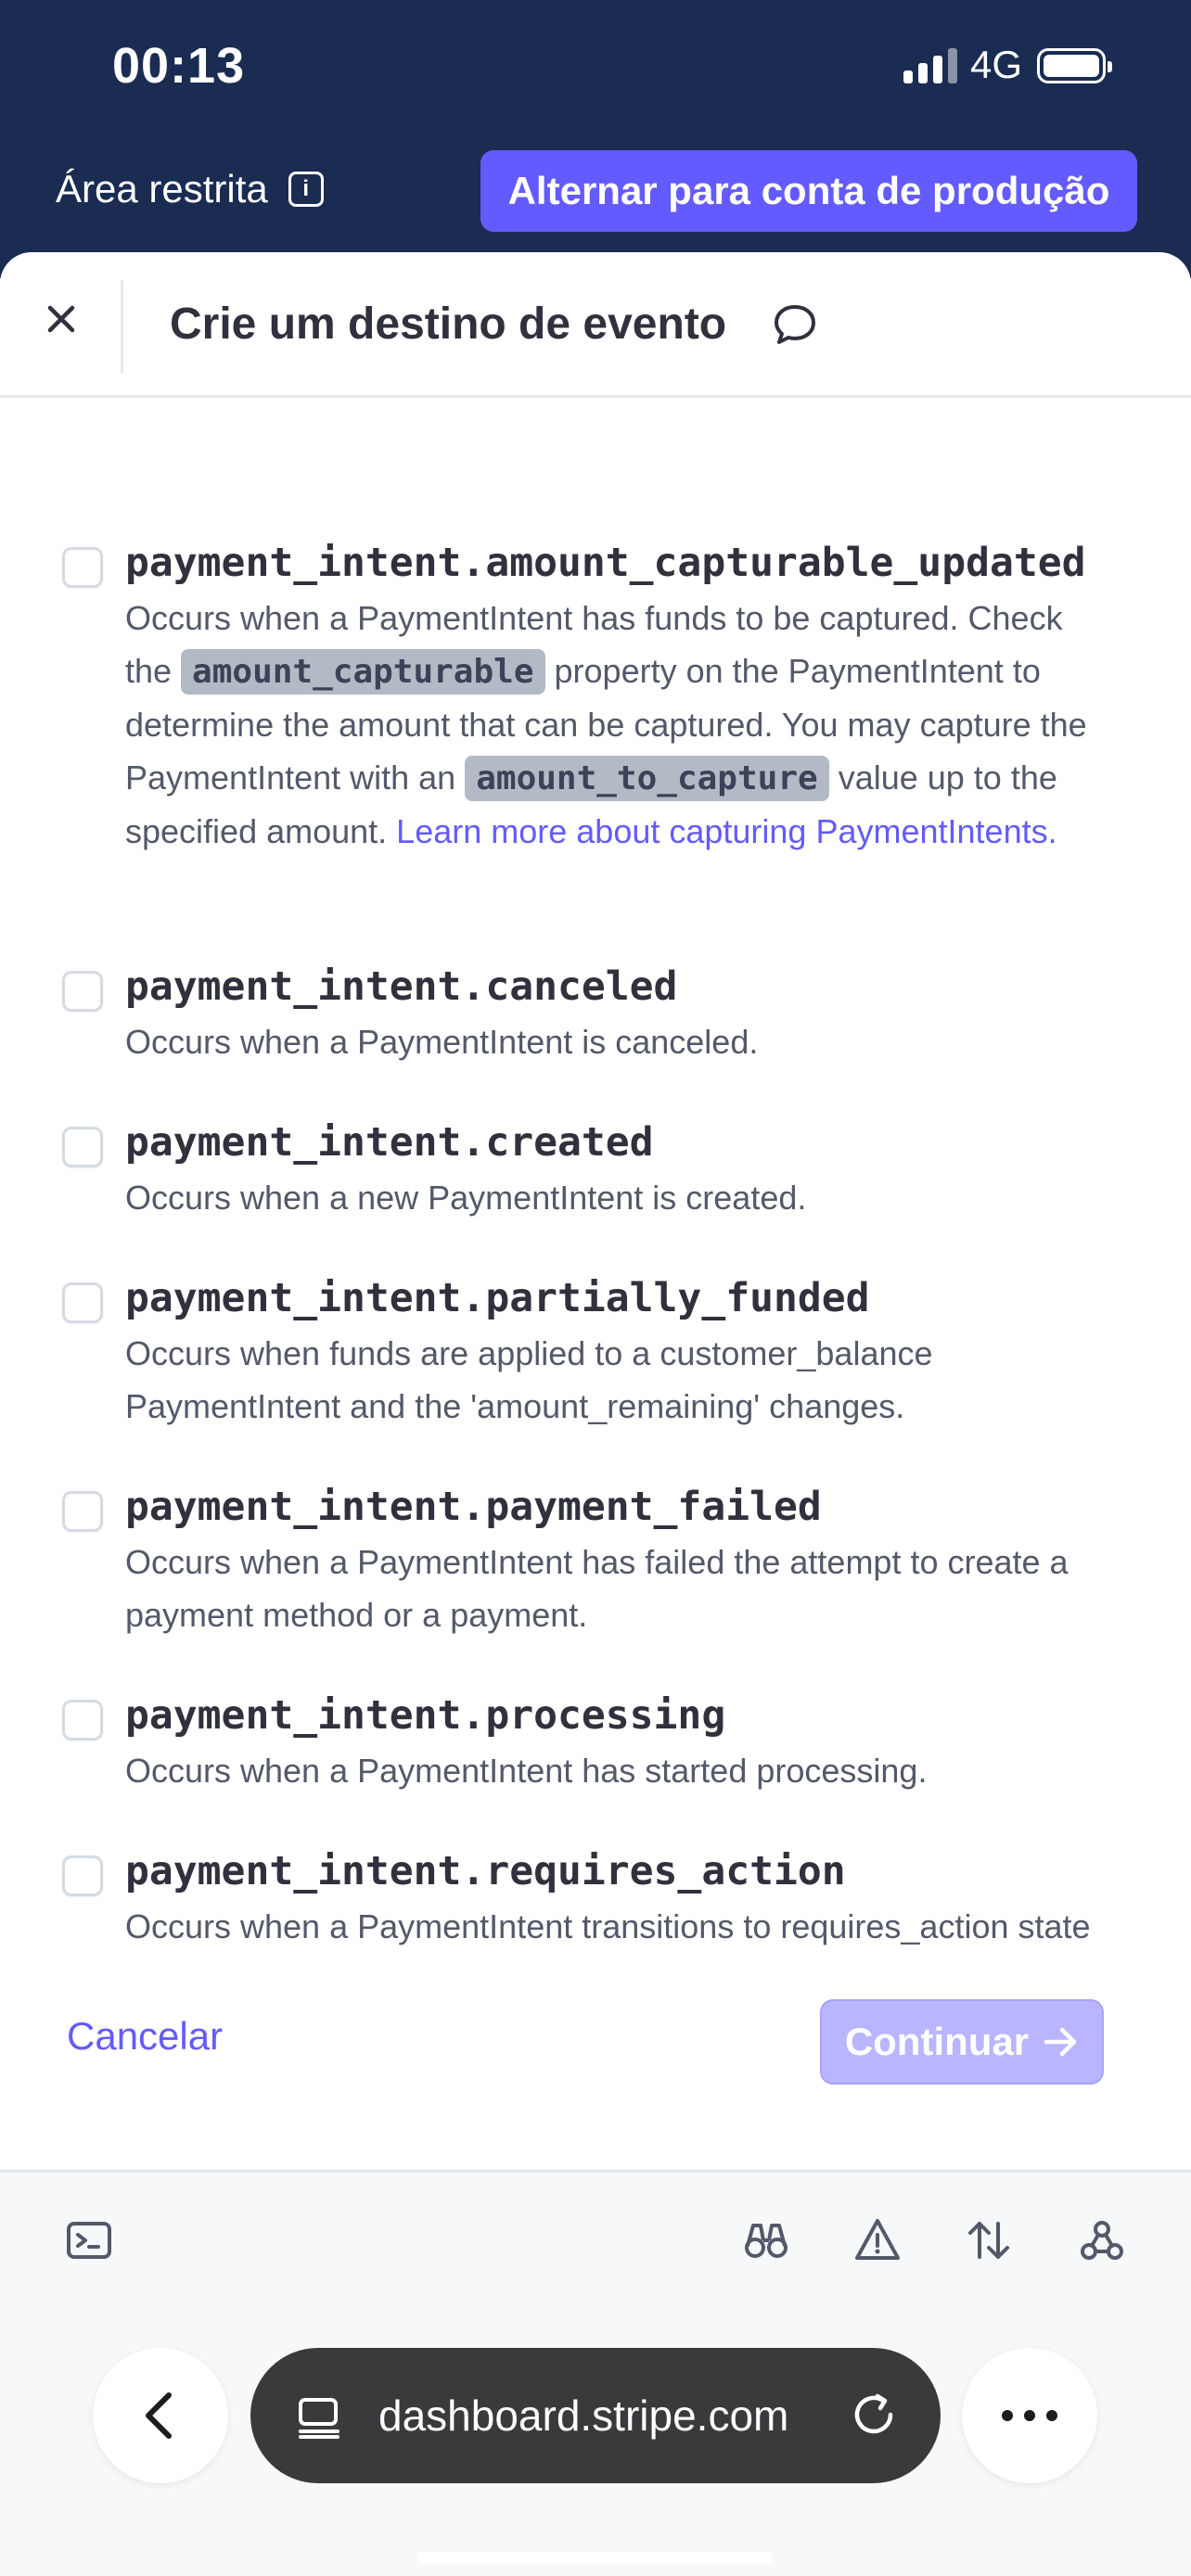  I want to click on event-name: payment_intent.requires_action, so click(486, 1871).